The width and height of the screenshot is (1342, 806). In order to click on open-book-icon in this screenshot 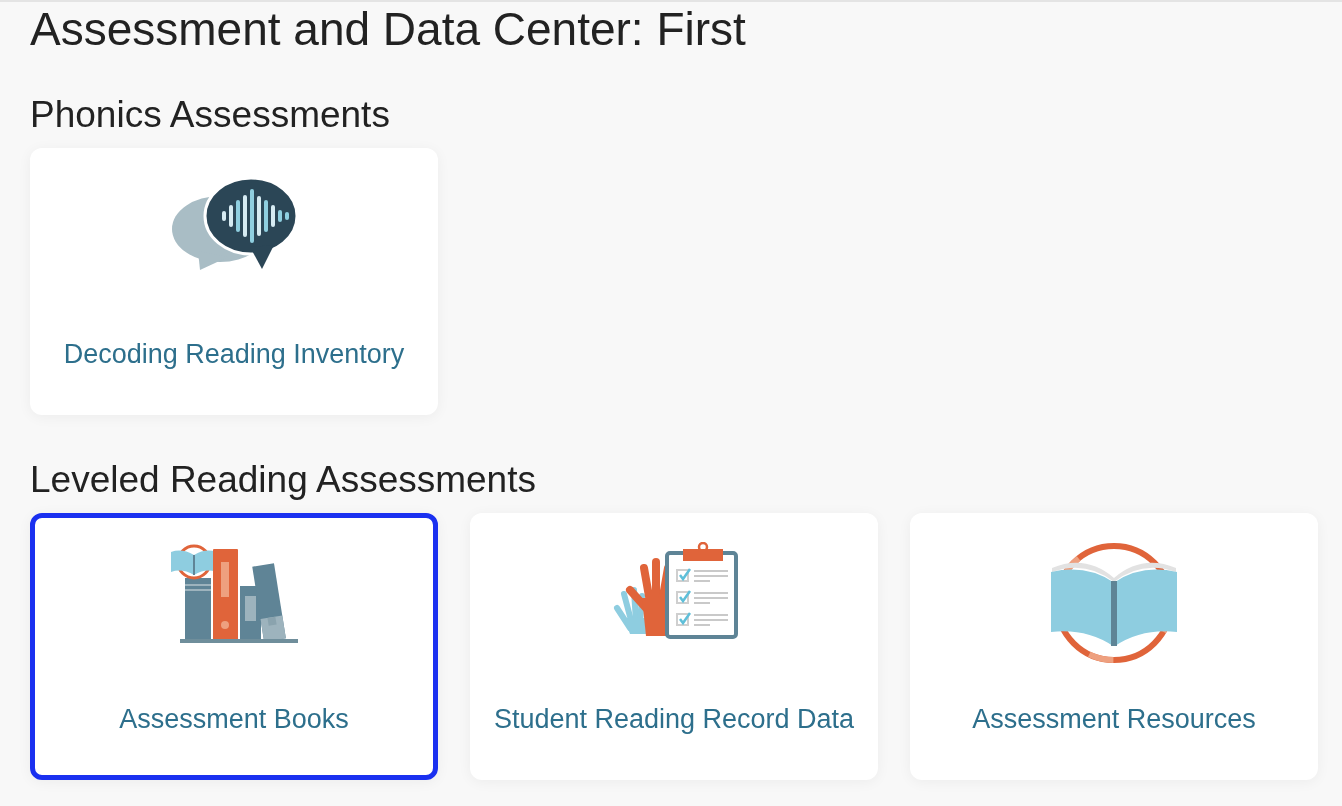, I will do `click(1114, 603)`.